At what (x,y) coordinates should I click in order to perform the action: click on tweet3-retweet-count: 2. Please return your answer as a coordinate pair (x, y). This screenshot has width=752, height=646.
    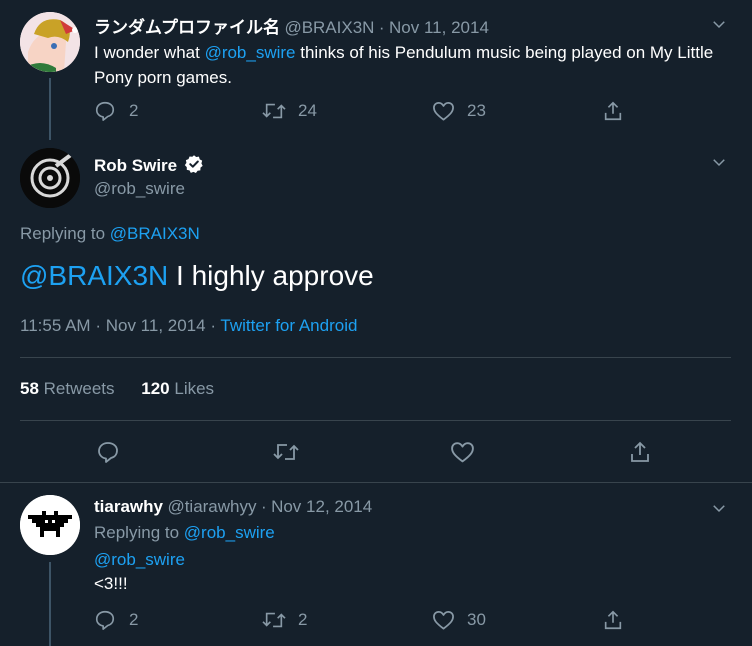
    Looking at the image, I should click on (303, 619).